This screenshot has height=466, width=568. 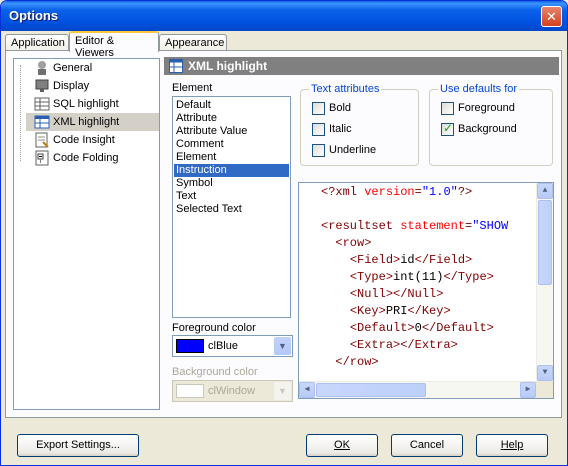 What do you see at coordinates (340, 129) in the screenshot?
I see `italic-label: Italic` at bounding box center [340, 129].